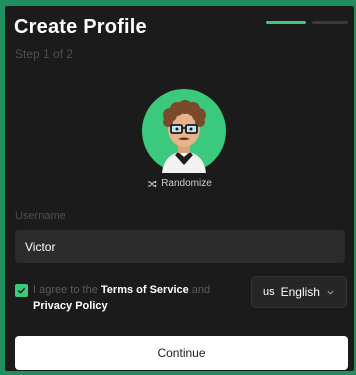  What do you see at coordinates (199, 290) in the screenshot?
I see `agreement-middle: and` at bounding box center [199, 290].